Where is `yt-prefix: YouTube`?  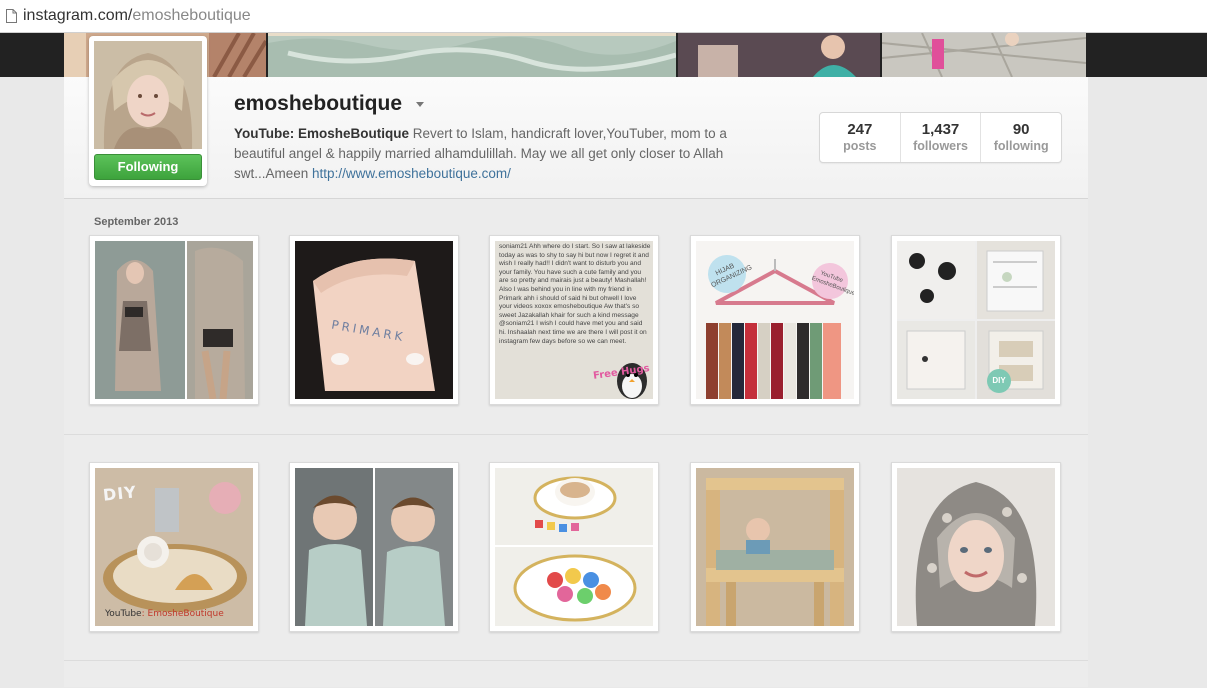 yt-prefix: YouTube is located at coordinates (123, 614).